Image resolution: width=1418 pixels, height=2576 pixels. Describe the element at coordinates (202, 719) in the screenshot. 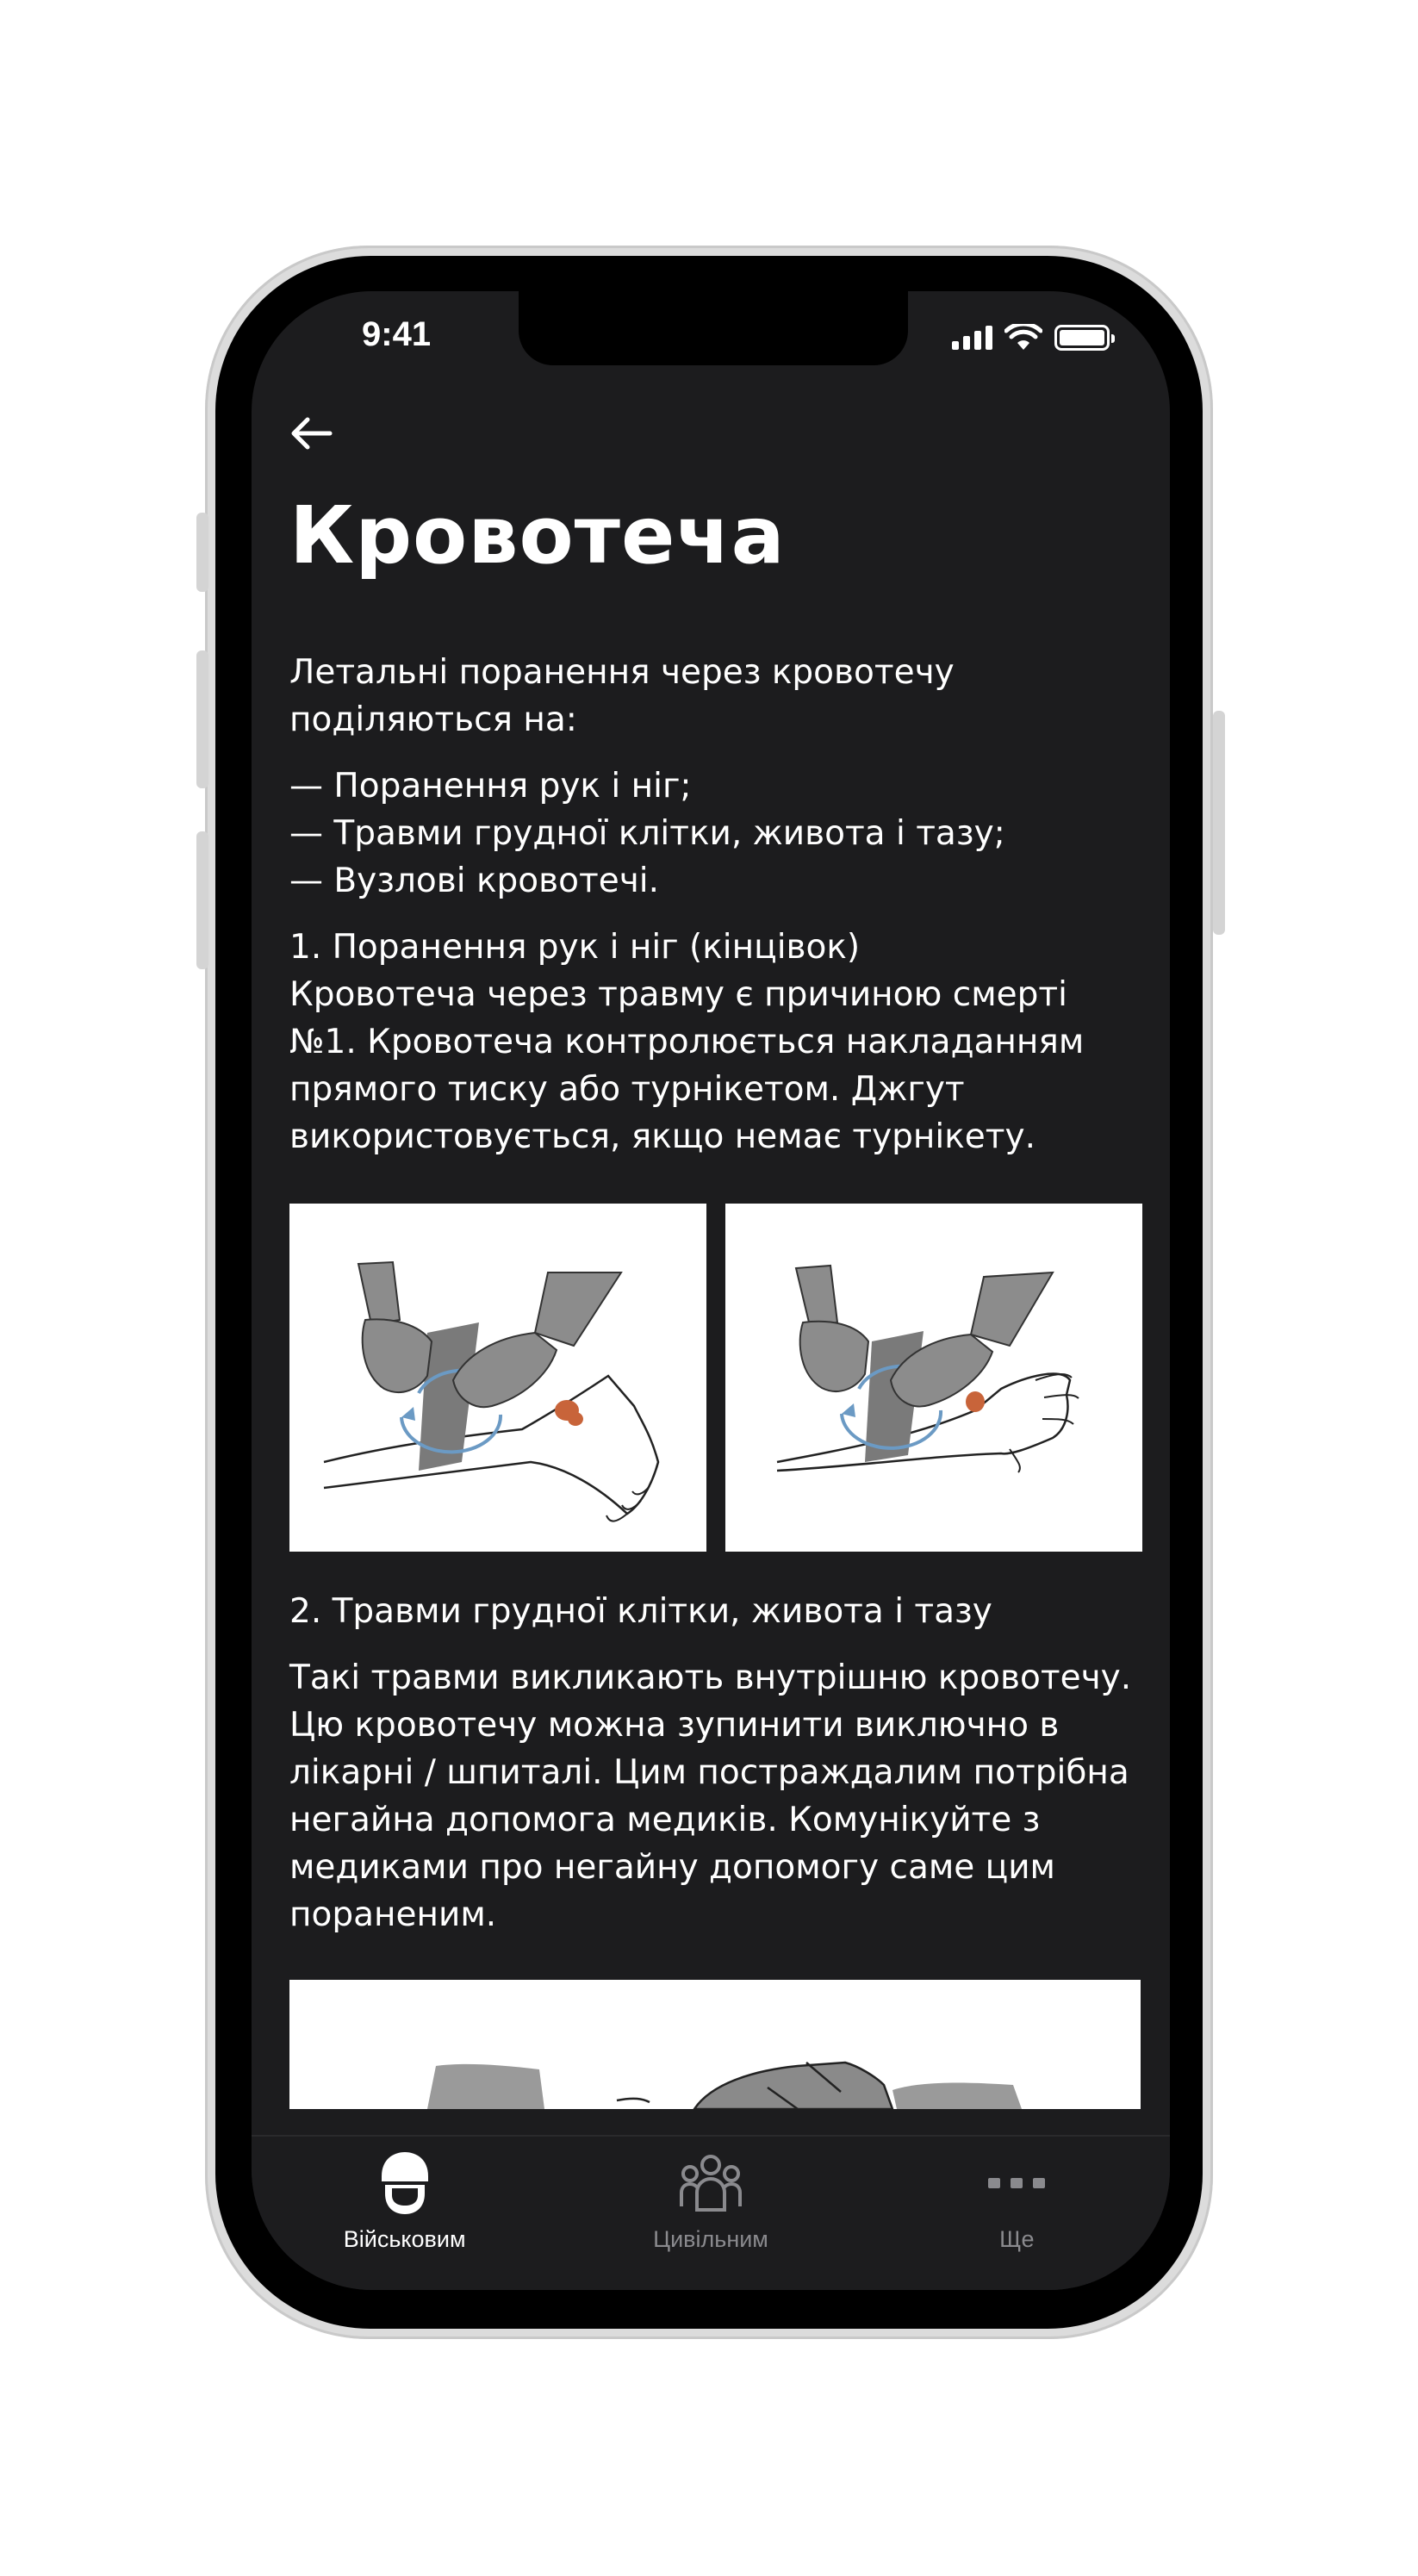

I see `volume-up-button` at that location.